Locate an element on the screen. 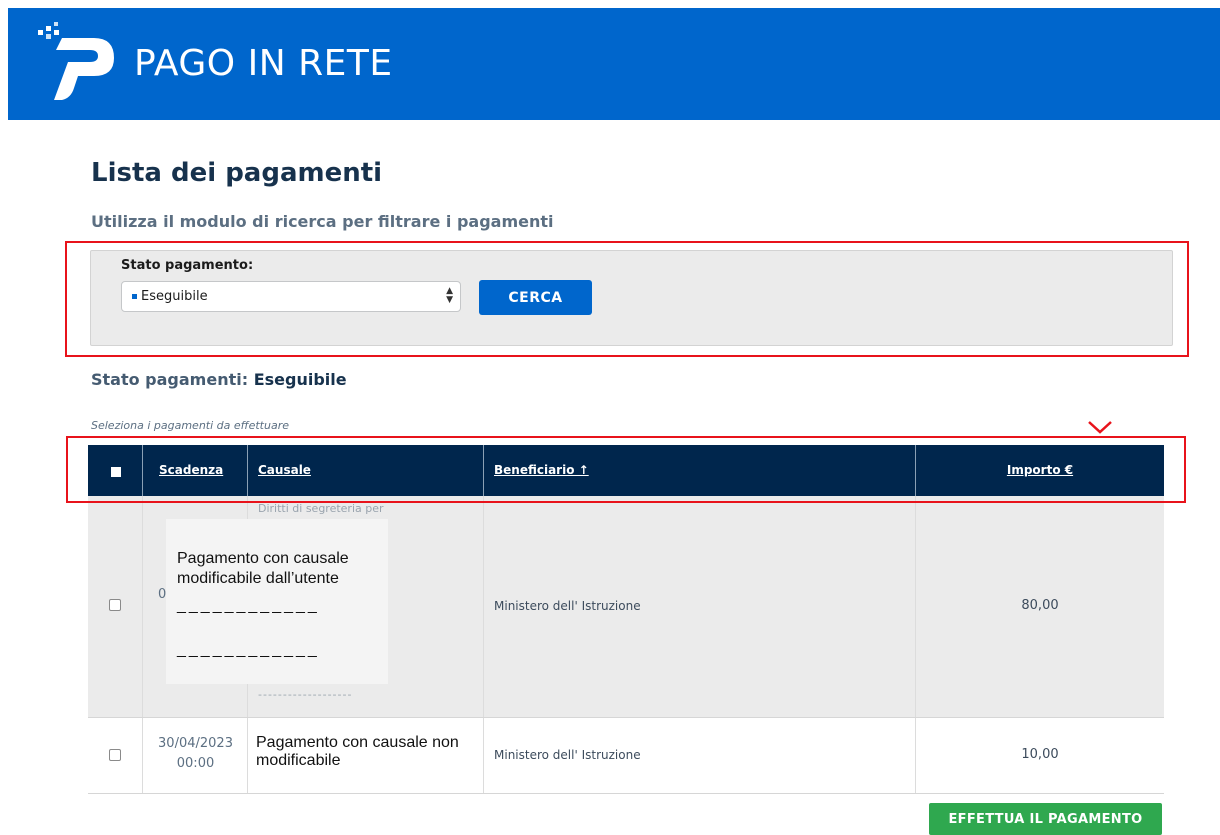 The image size is (1220, 835). brand-title: PAGO IN RETE is located at coordinates (263, 63).